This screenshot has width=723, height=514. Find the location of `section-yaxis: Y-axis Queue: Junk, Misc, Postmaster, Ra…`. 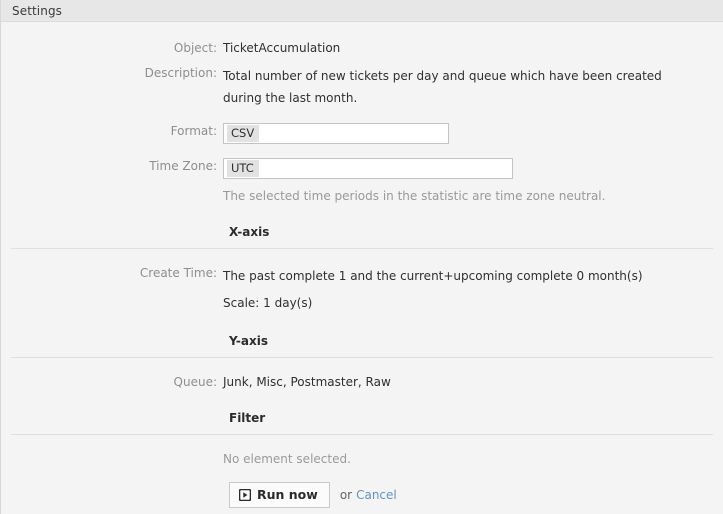

section-yaxis: Y-axis Queue: Junk, Misc, Postmaster, Ra… is located at coordinates (362, 362).